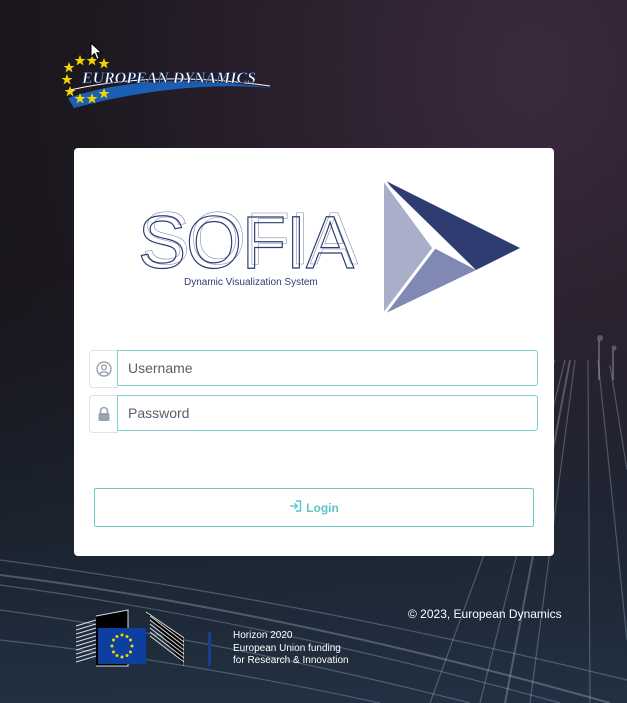 Image resolution: width=627 pixels, height=703 pixels. What do you see at coordinates (263, 635) in the screenshot?
I see `horizon-line-1: Horizon 2020` at bounding box center [263, 635].